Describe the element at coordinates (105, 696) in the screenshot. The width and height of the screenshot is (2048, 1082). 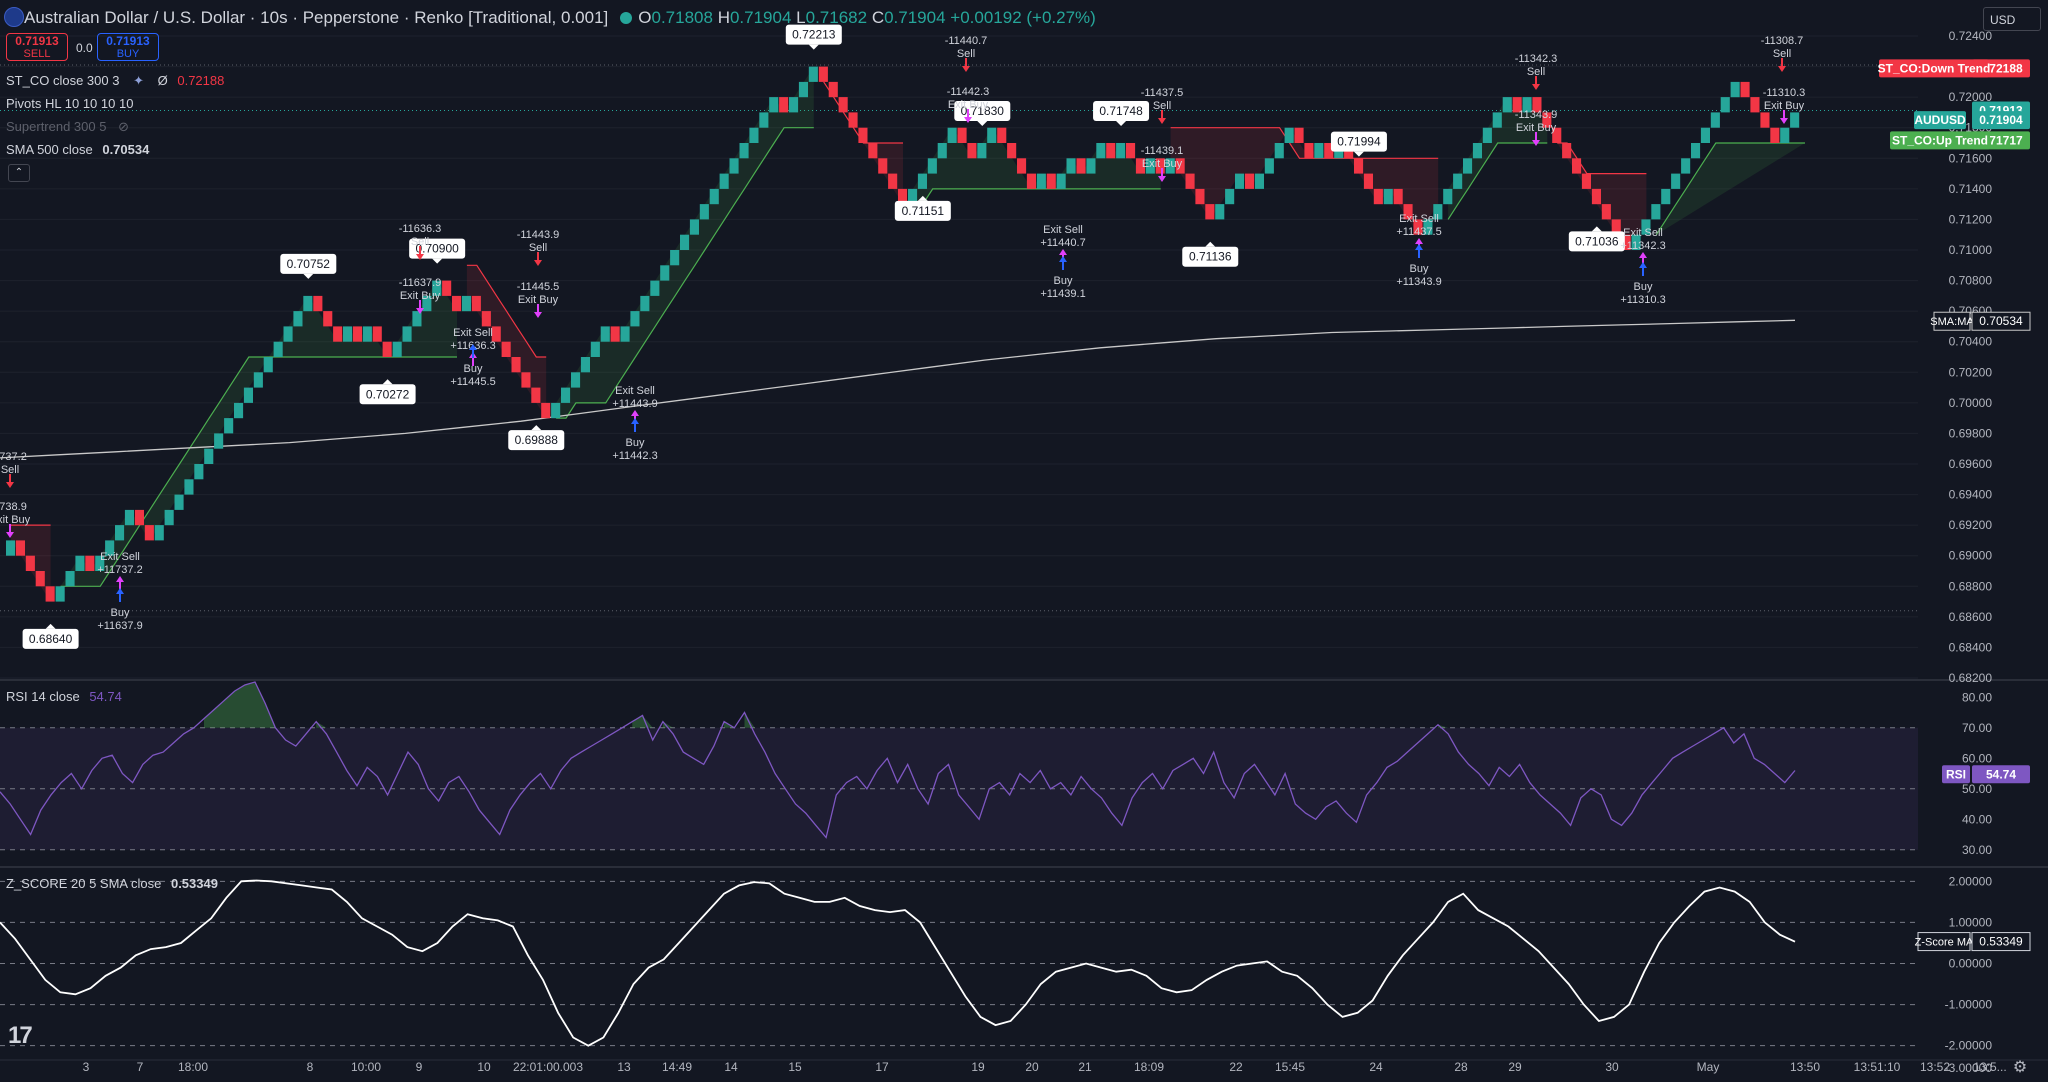
I see `indicator-rsi-value: 54.74` at that location.